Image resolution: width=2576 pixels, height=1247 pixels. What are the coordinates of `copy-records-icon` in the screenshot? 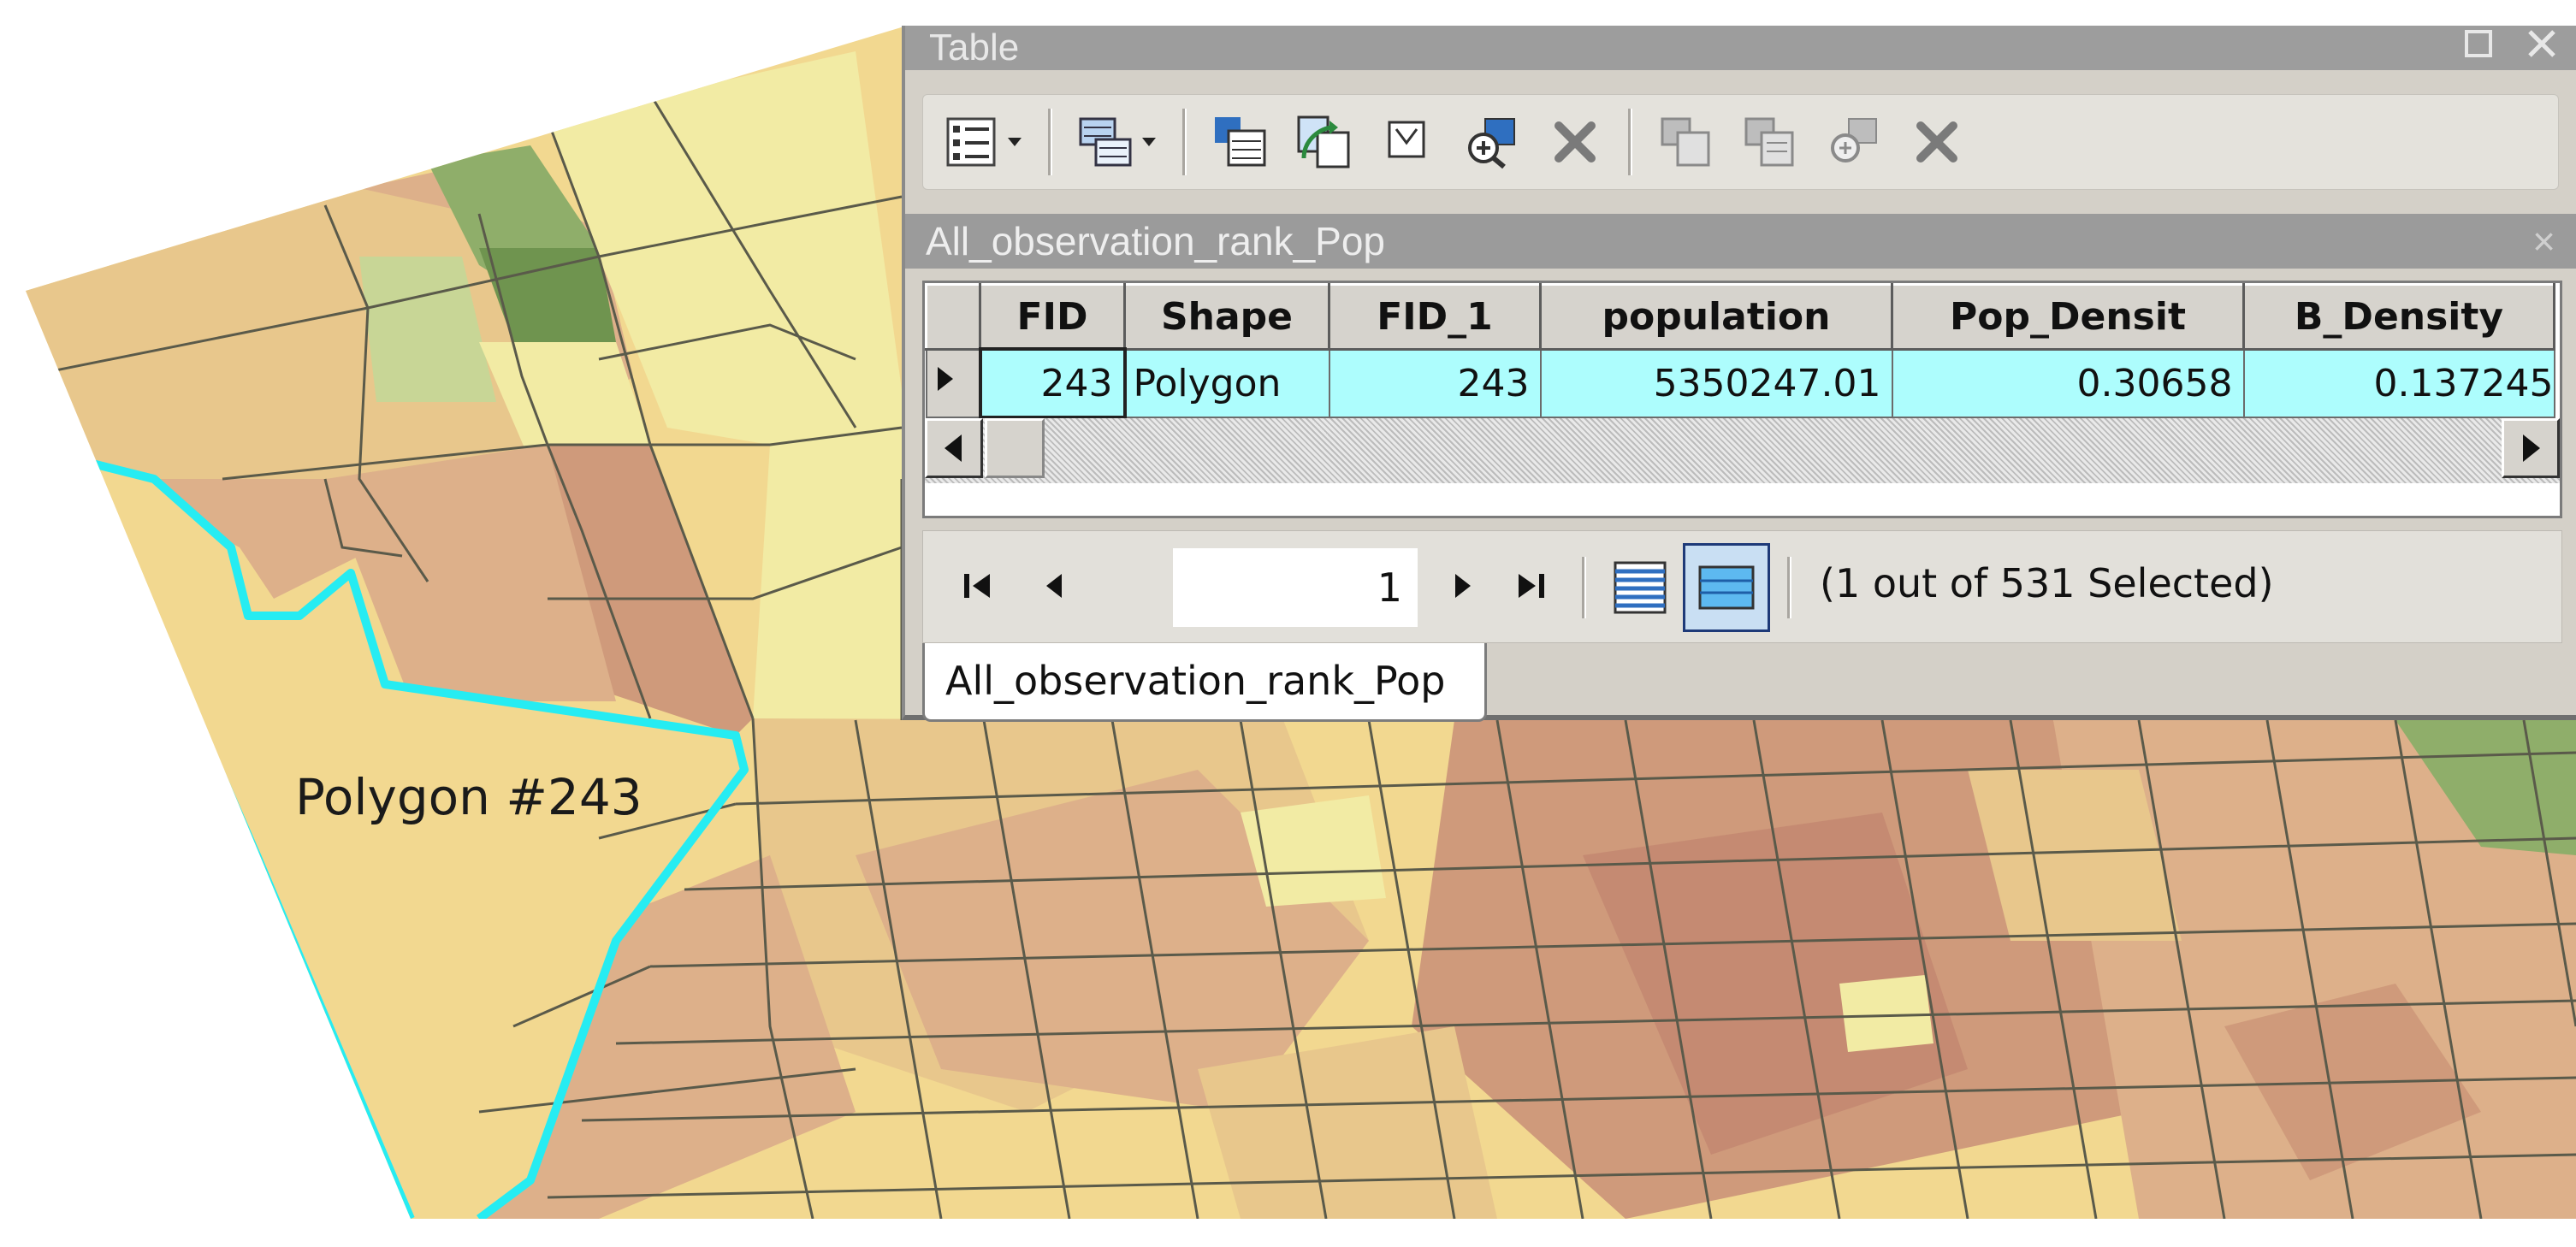 It's located at (1685, 142).